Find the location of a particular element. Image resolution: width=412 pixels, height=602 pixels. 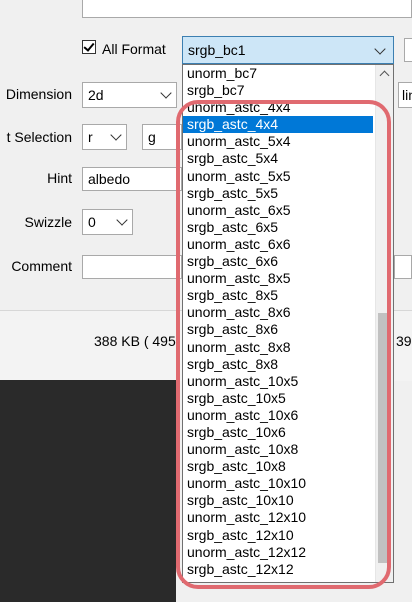

right-fragment-select: lin is located at coordinates (405, 95).